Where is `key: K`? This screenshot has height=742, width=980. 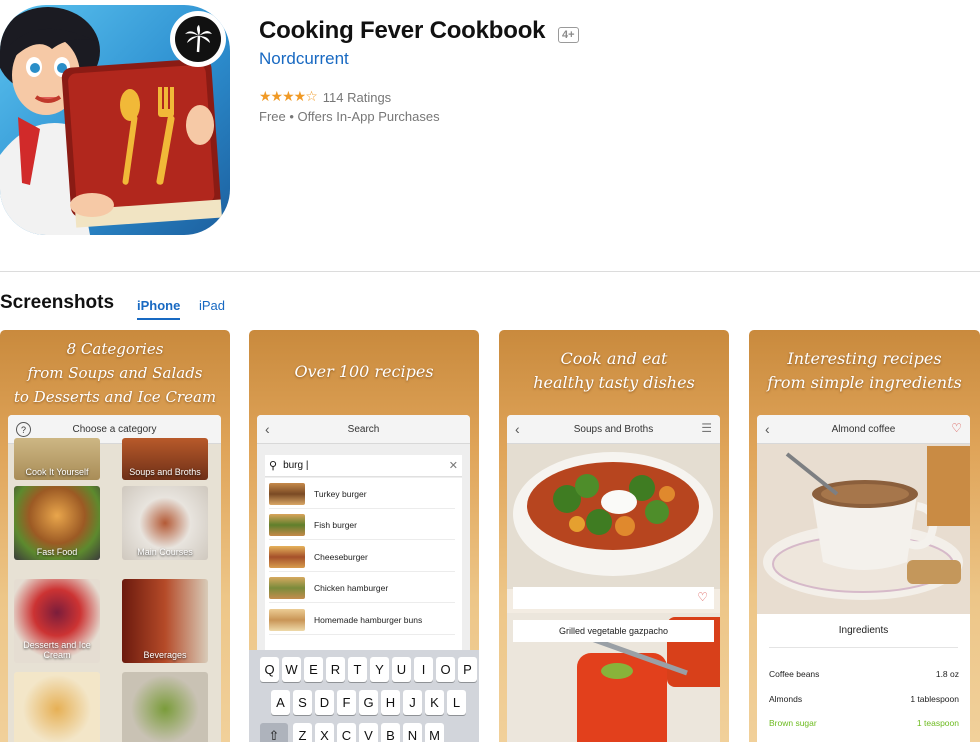
key: K is located at coordinates (434, 702).